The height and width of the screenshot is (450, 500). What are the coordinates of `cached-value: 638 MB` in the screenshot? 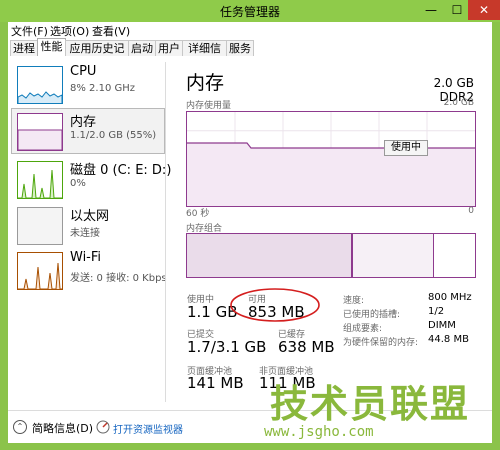 It's located at (306, 347).